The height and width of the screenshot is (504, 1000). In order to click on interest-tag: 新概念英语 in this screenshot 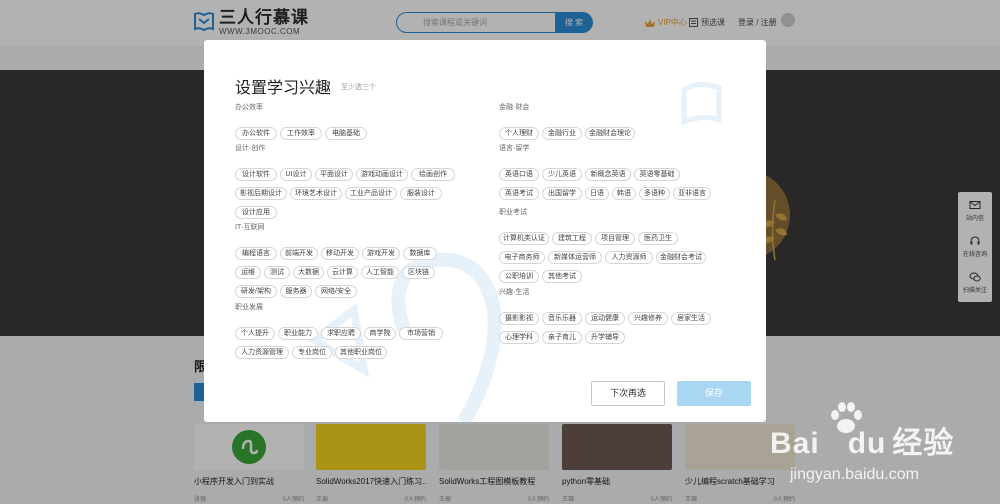, I will do `click(608, 174)`.